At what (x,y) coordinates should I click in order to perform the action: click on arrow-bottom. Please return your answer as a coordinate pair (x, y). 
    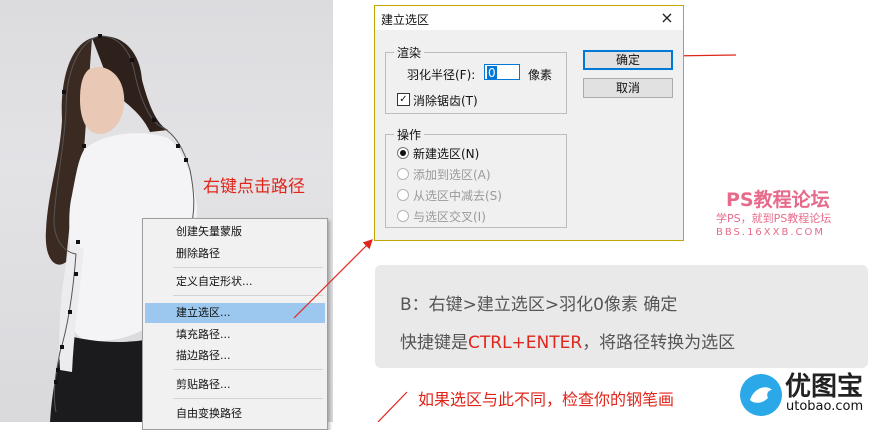
    Looking at the image, I should click on (392, 406).